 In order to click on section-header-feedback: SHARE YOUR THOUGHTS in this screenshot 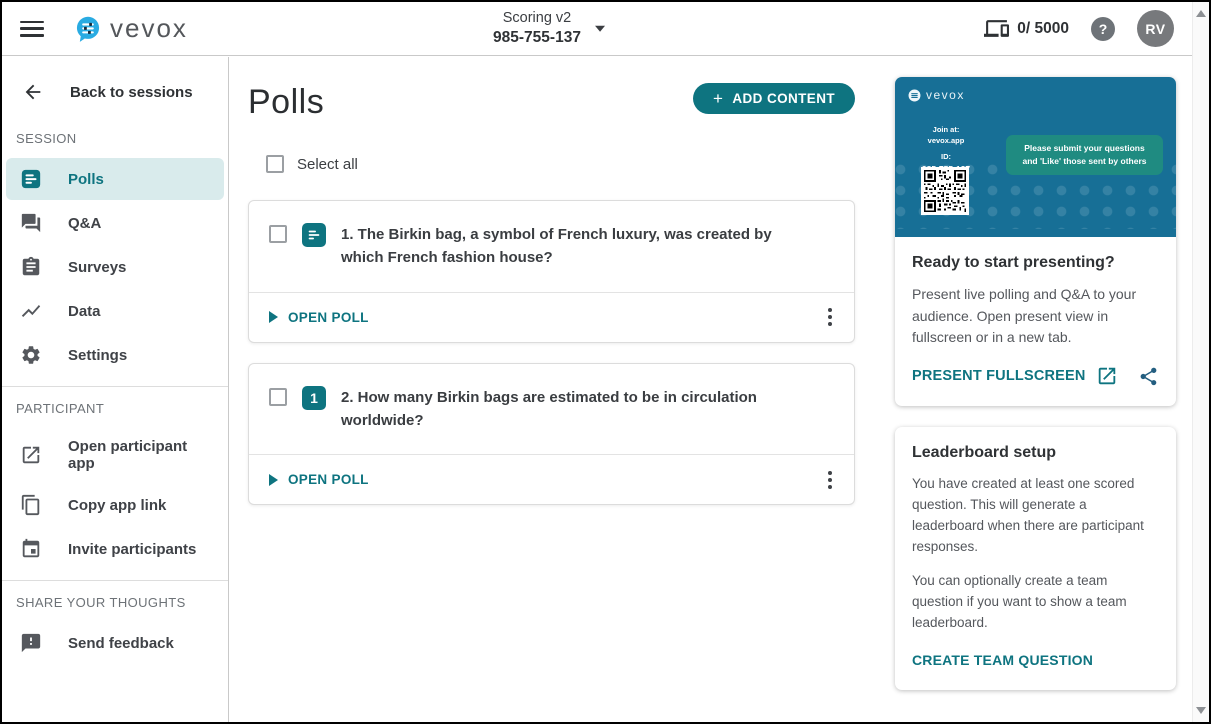, I will do `click(101, 602)`.